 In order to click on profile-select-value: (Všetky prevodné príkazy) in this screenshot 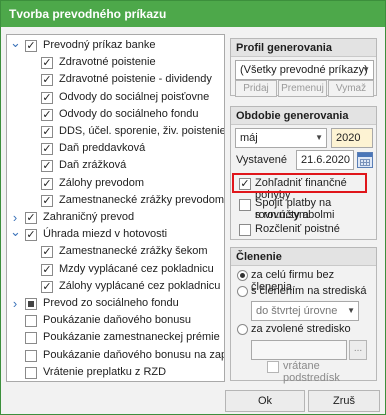, I will do `click(304, 70)`.